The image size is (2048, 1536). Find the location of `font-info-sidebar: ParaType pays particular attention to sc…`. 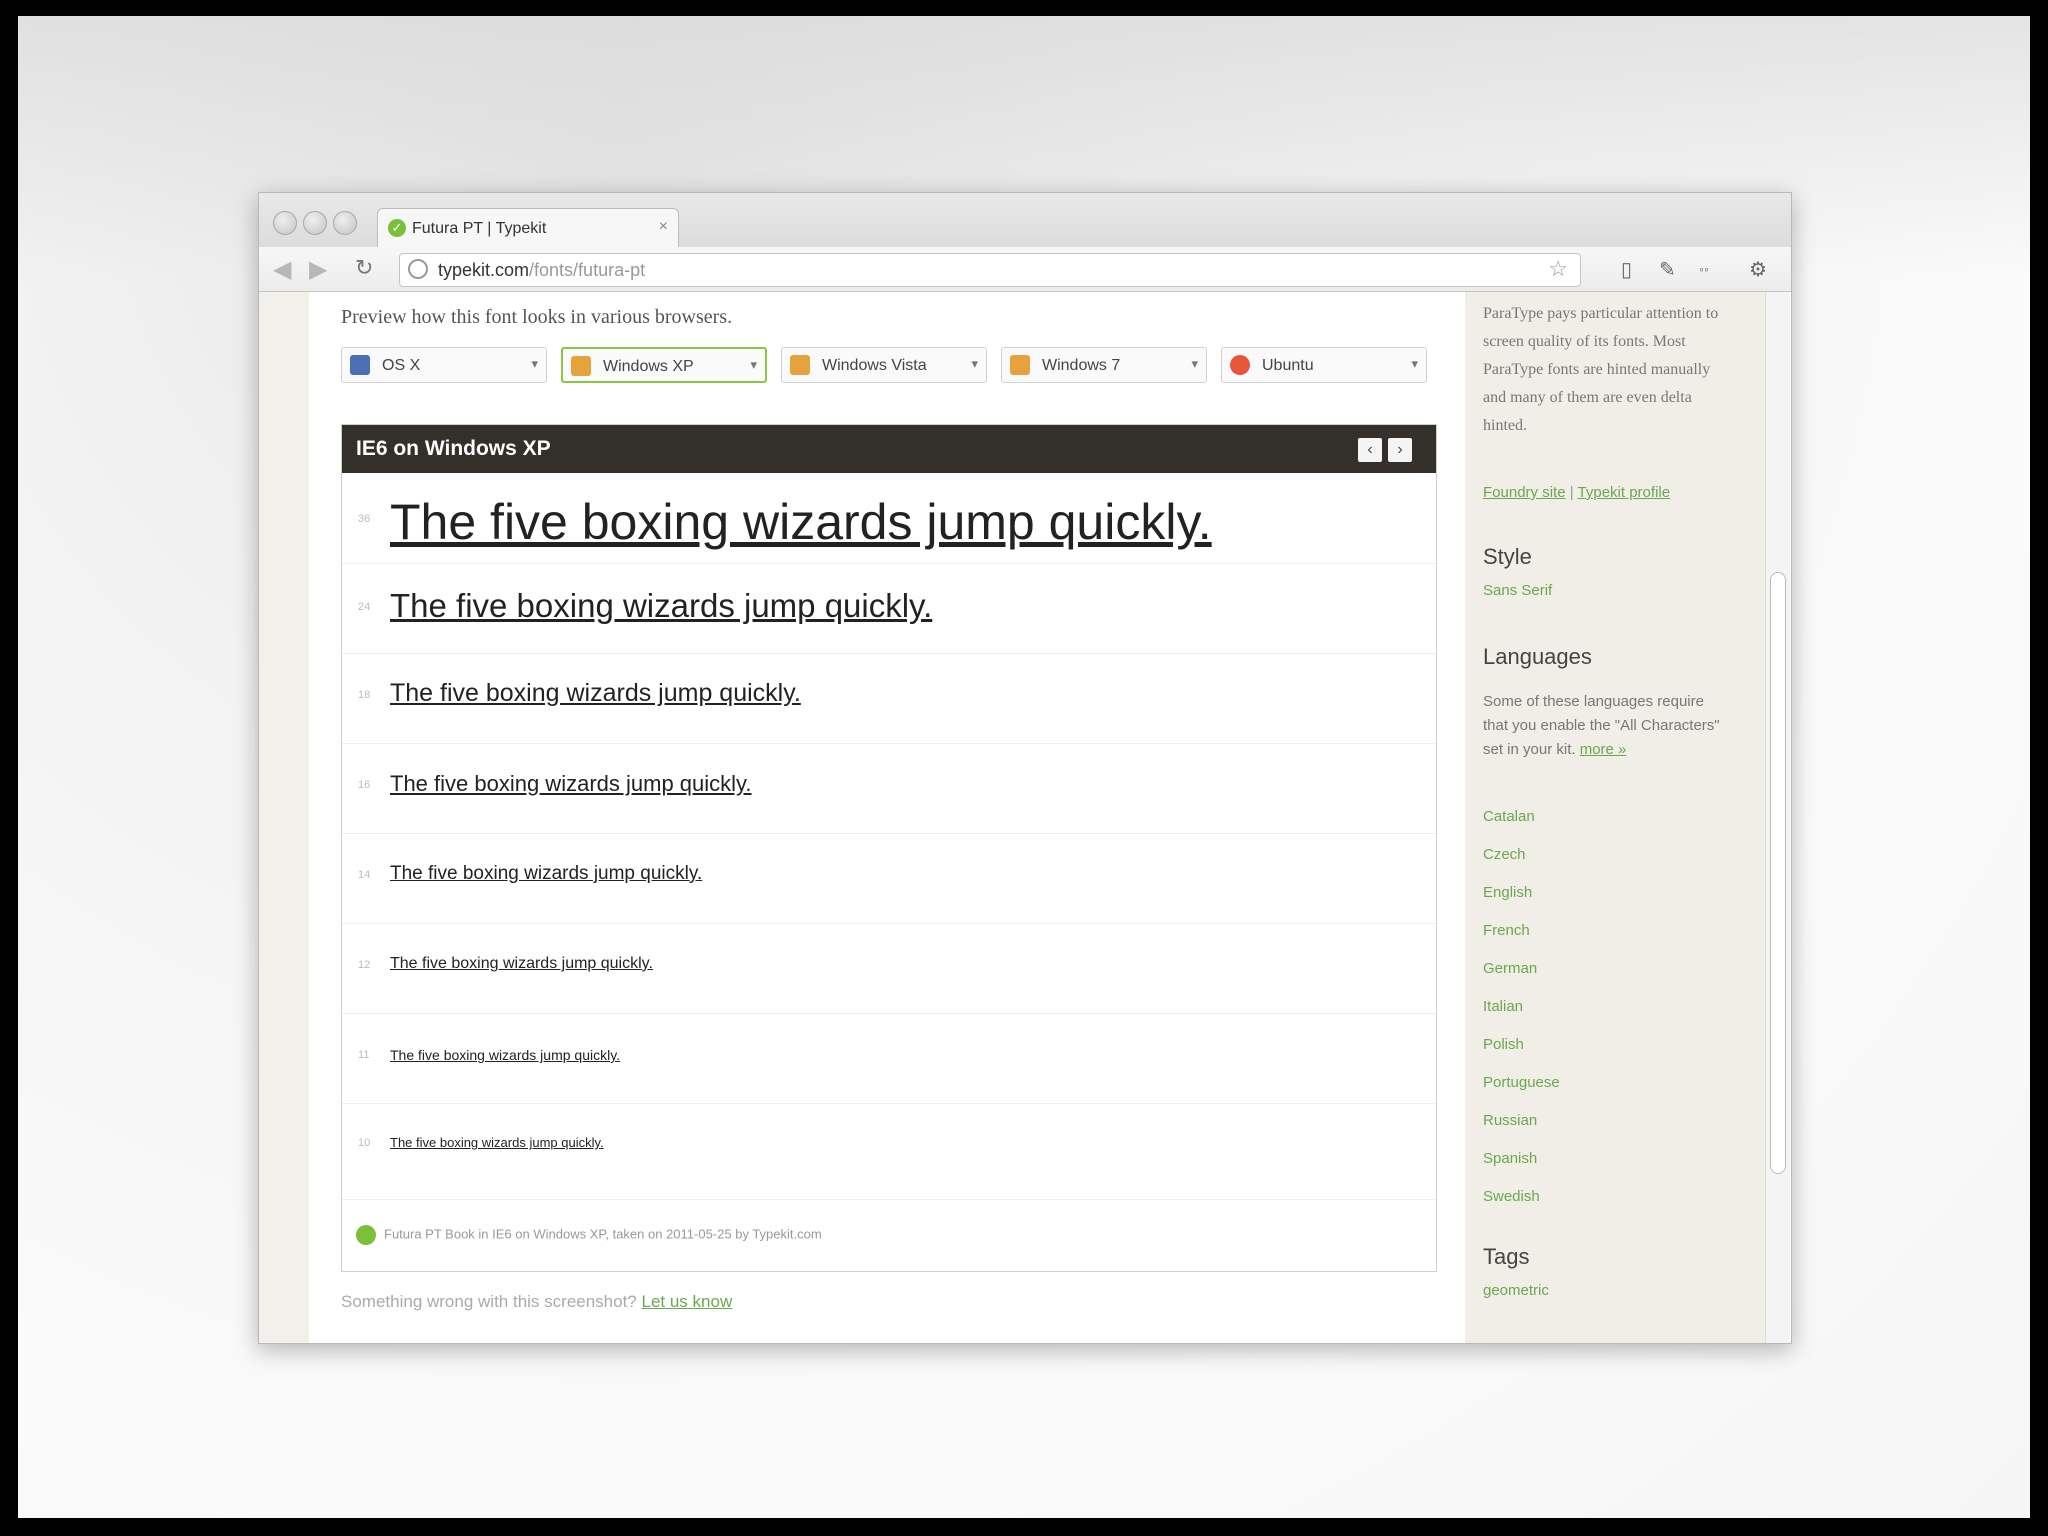

font-info-sidebar: ParaType pays particular attention to sc… is located at coordinates (1615, 817).